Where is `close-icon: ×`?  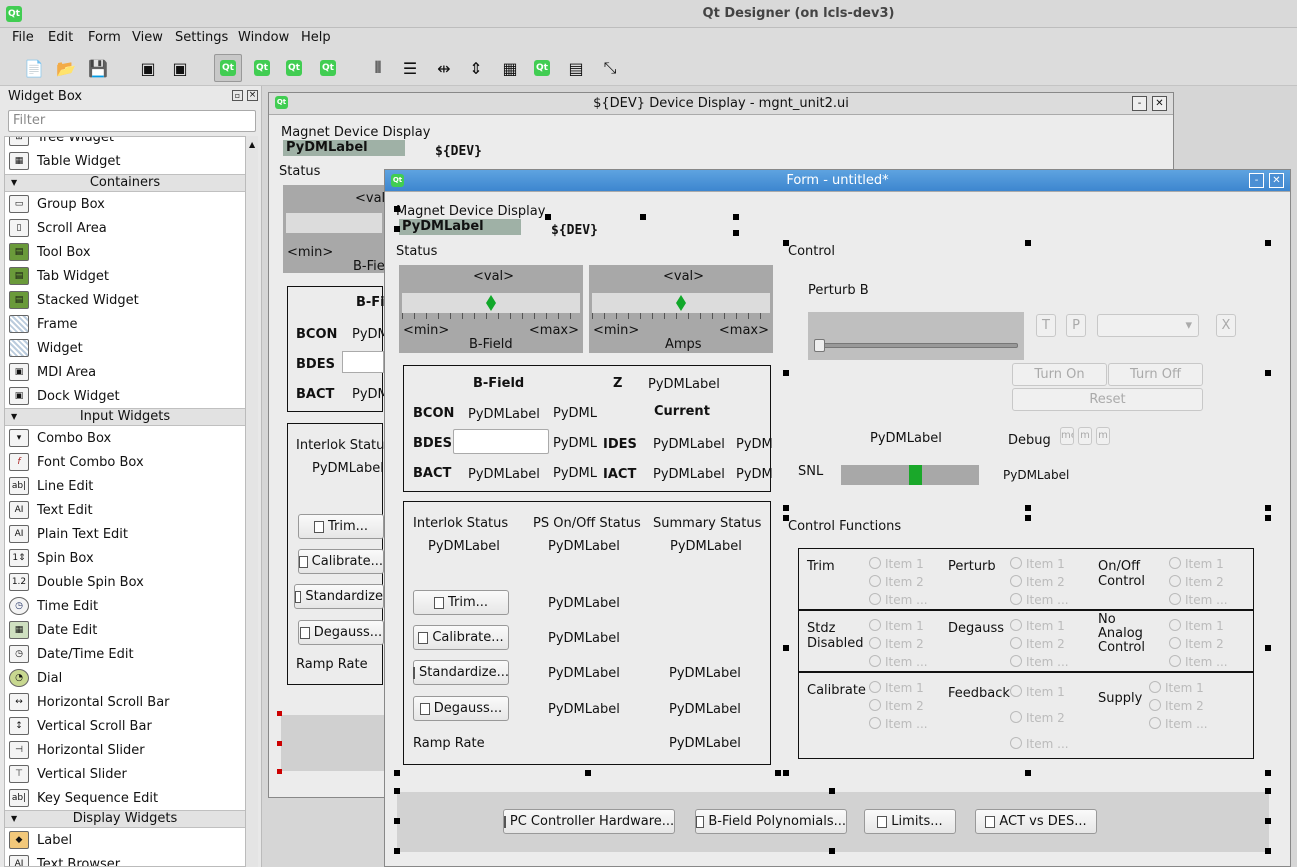
close-icon: × is located at coordinates (252, 95).